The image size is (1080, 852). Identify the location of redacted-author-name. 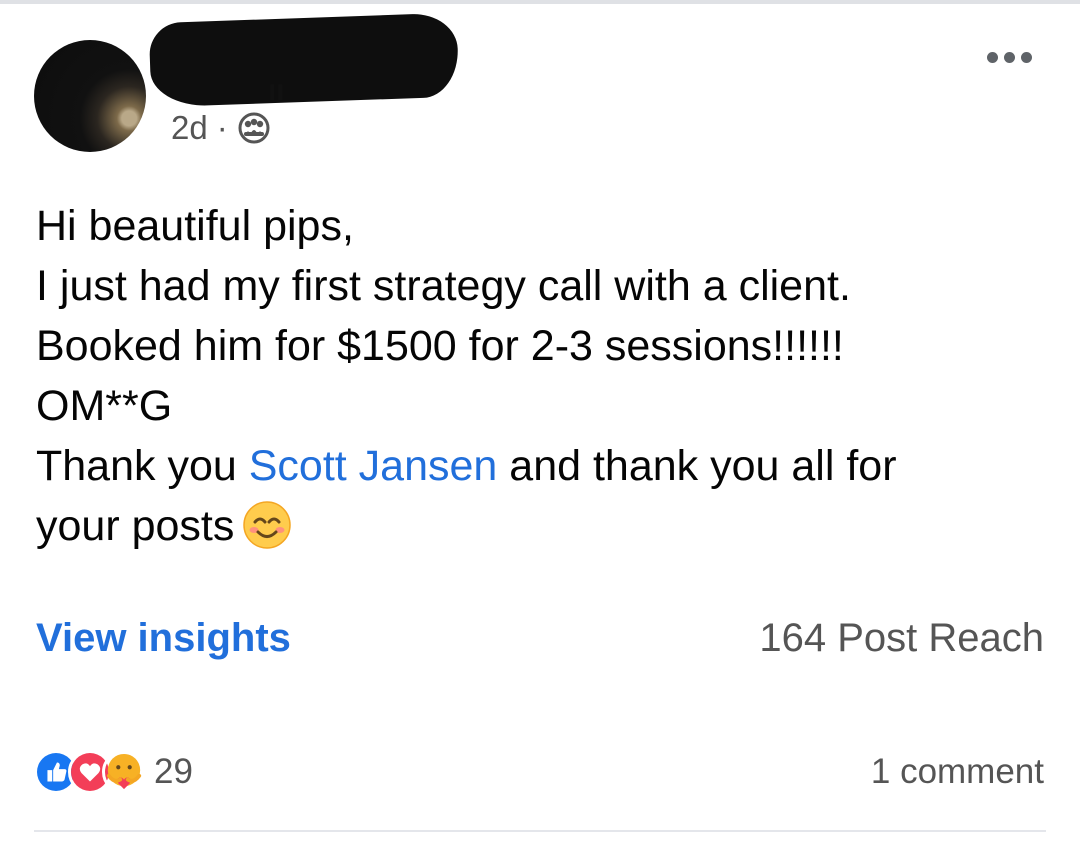
(304, 60).